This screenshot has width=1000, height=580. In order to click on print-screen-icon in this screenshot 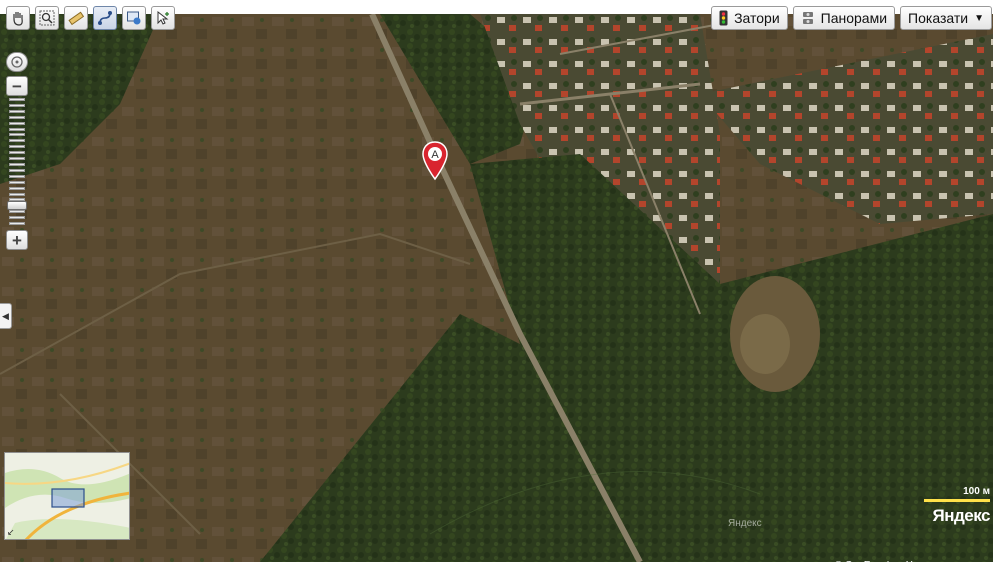, I will do `click(134, 18)`.